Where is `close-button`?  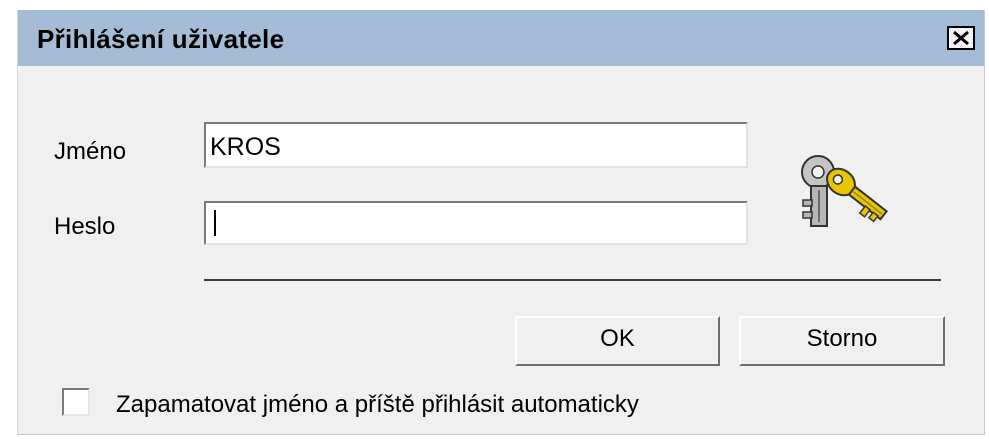 close-button is located at coordinates (961, 38).